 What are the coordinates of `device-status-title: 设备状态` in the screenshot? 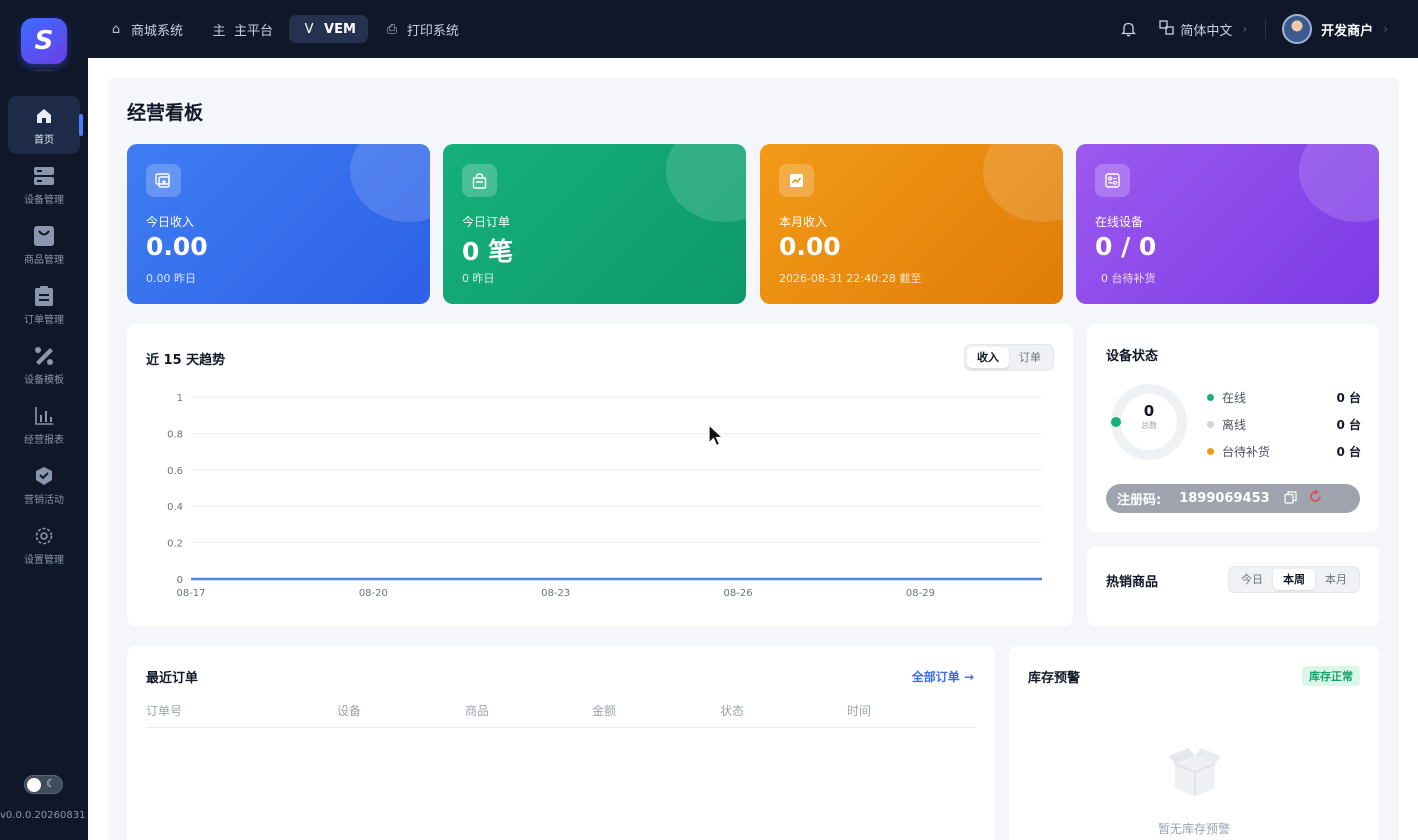 It's located at (1132, 356).